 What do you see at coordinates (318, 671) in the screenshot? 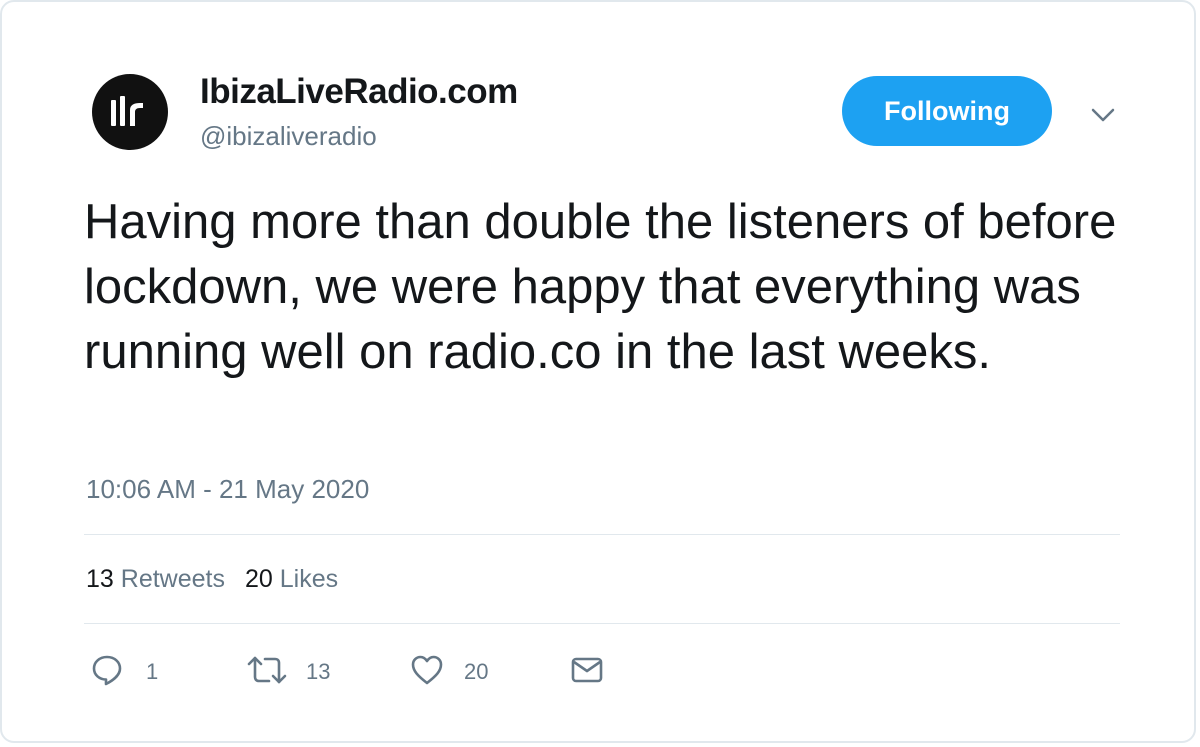
I see `retweet-count: 13` at bounding box center [318, 671].